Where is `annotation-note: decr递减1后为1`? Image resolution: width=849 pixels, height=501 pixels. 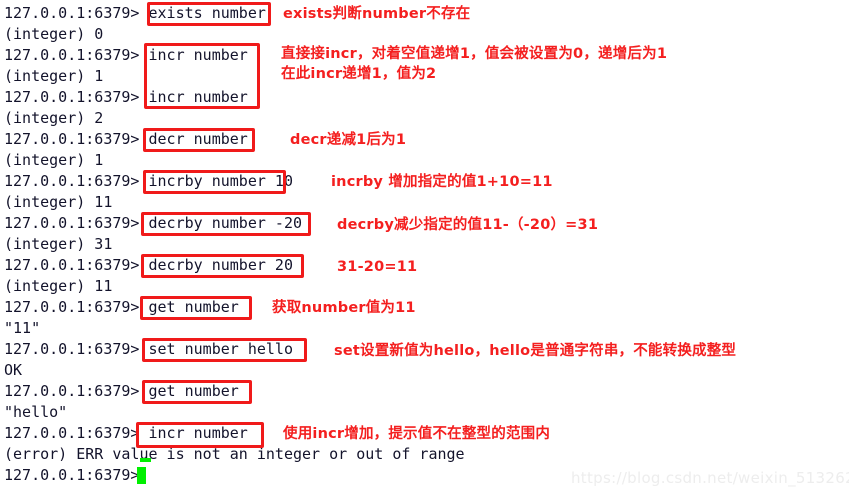 annotation-note: decr递减1后为1 is located at coordinates (348, 140).